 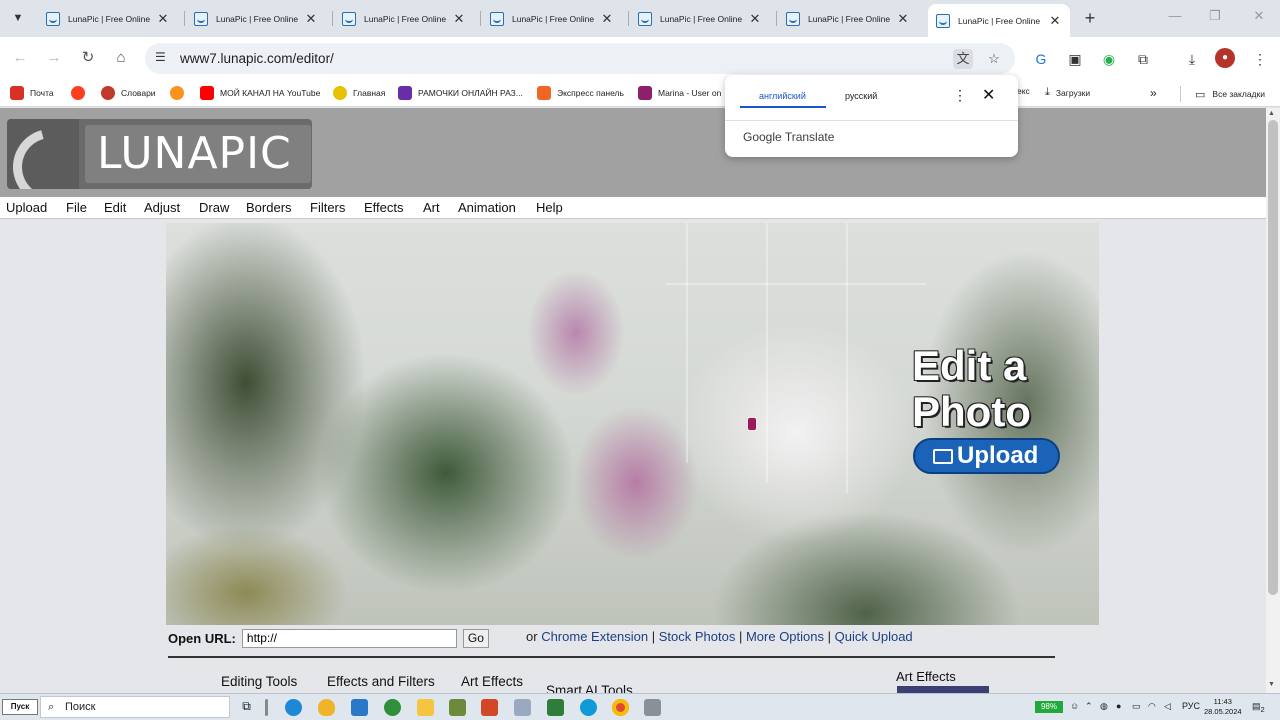 What do you see at coordinates (679, 93) in the screenshot?
I see `bookmark-item: Marina - User on` at bounding box center [679, 93].